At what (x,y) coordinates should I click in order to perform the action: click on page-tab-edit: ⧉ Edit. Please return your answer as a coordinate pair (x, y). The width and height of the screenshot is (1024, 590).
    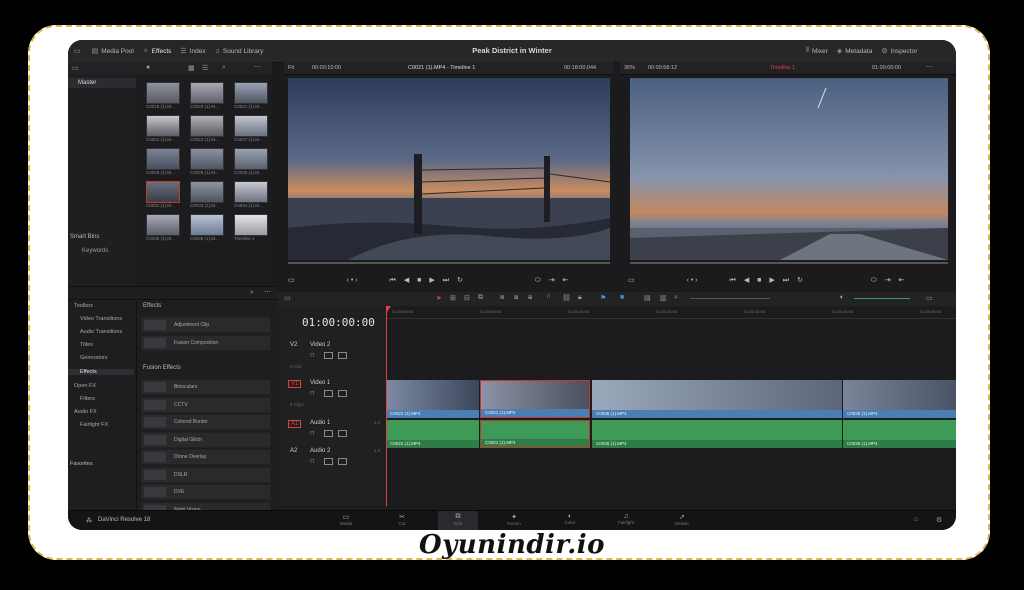
    Looking at the image, I should click on (458, 520).